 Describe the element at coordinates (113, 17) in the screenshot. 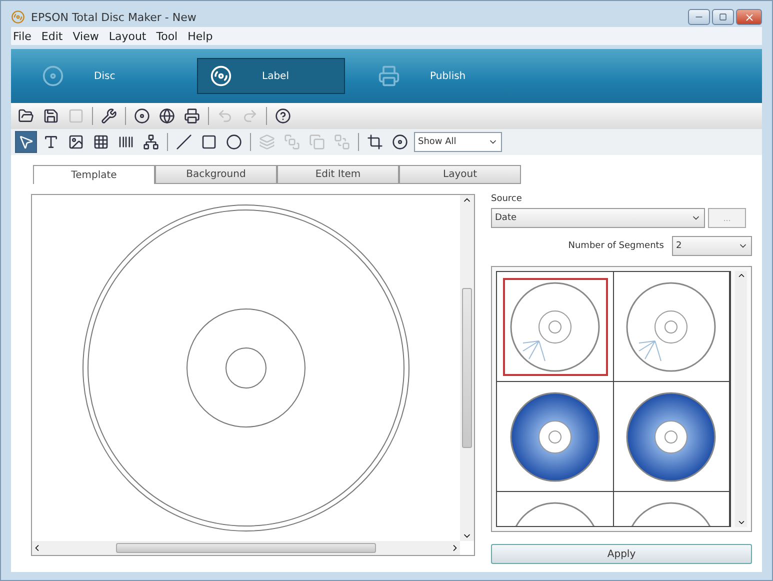

I see `window-title: EPSON Total Disc Maker - New` at that location.